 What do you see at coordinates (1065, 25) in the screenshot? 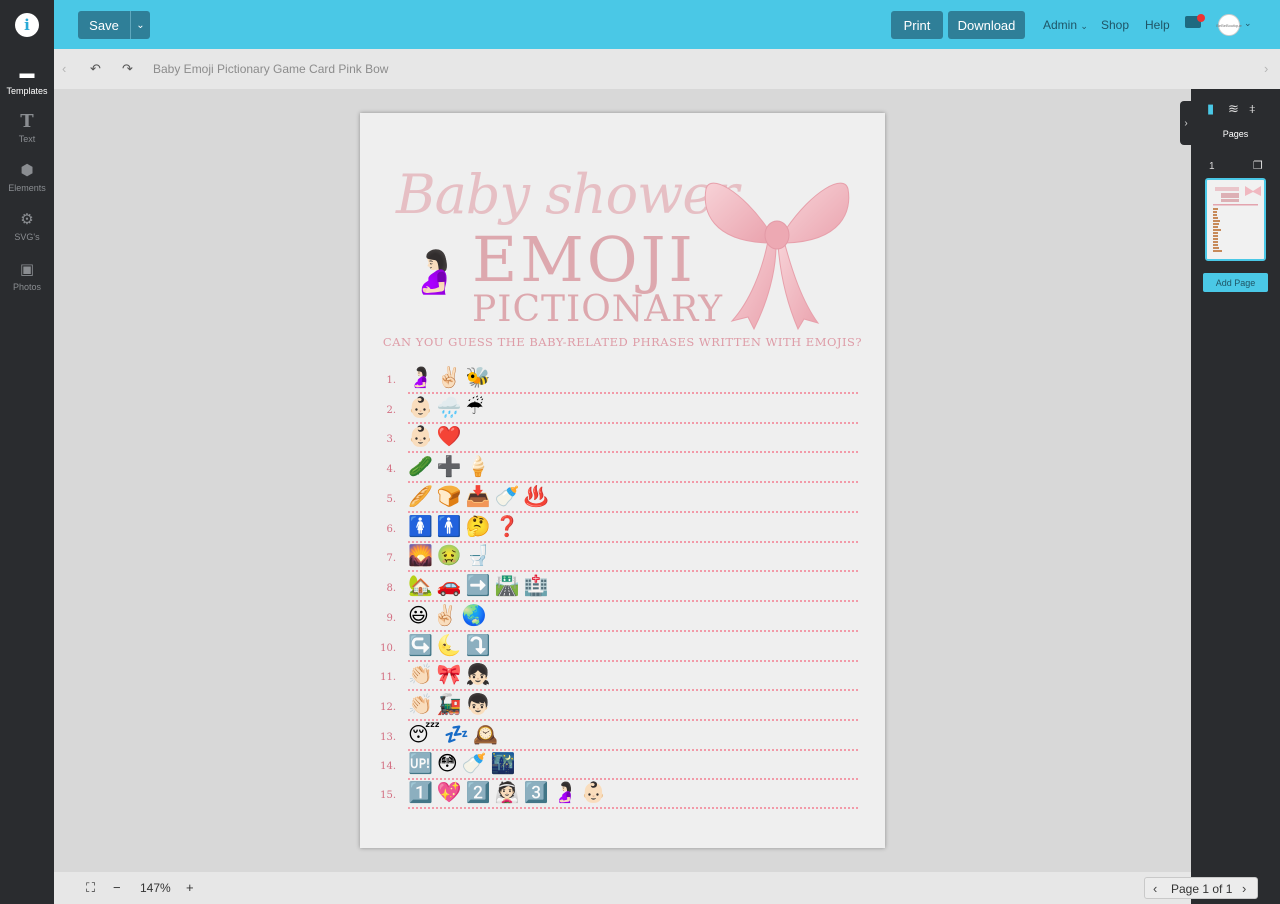
I see `nav-admin: Admin ⌄` at bounding box center [1065, 25].